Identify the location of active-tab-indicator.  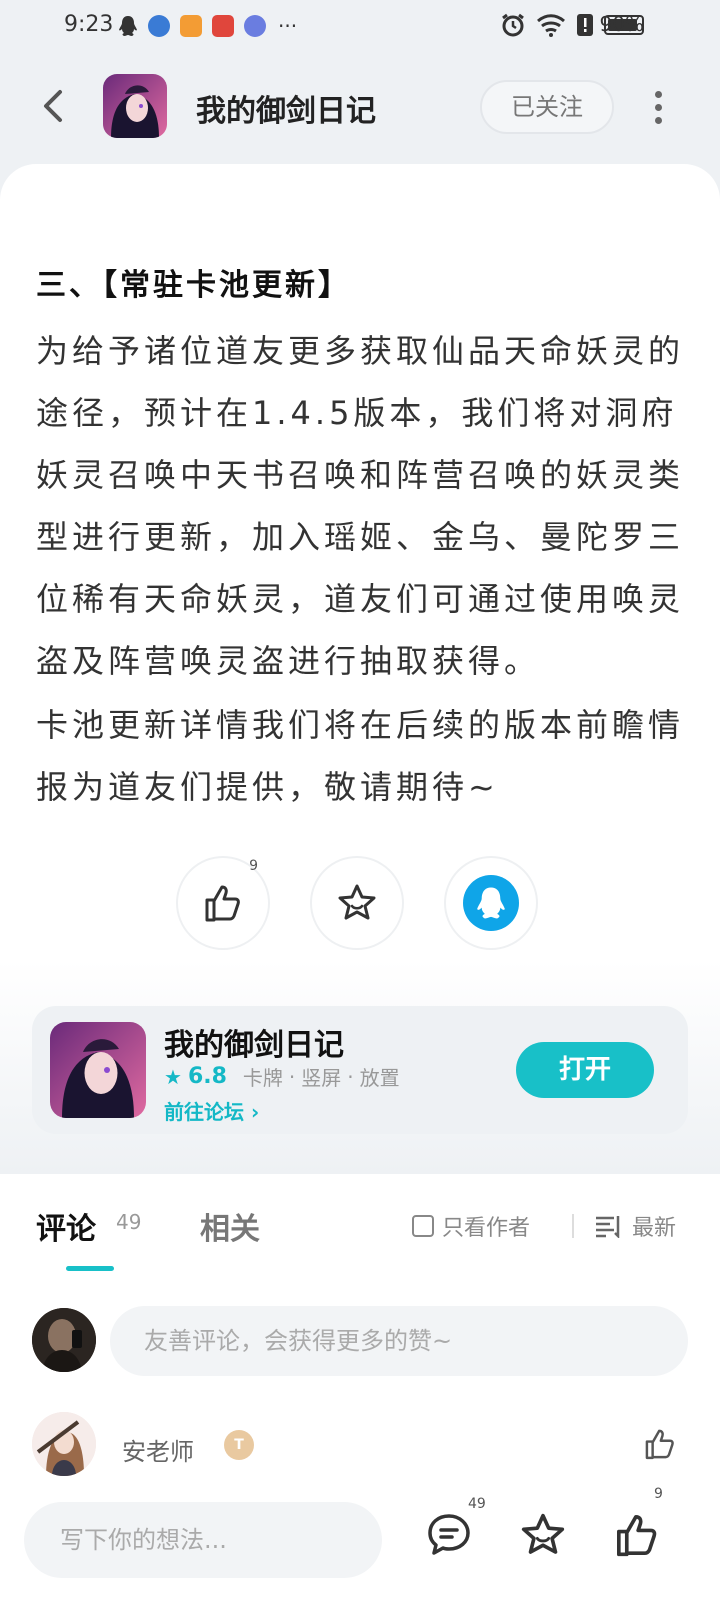
(90, 1268).